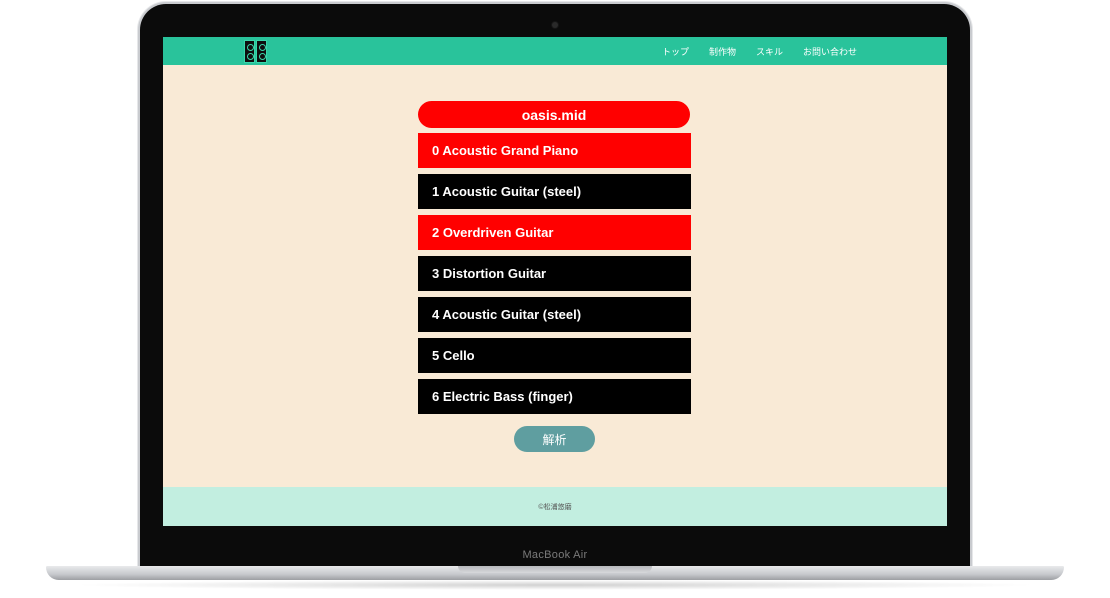 The image size is (1110, 598). What do you see at coordinates (555, 51) in the screenshot?
I see `site-header: トップ 制作物 スキル お問い合わせ` at bounding box center [555, 51].